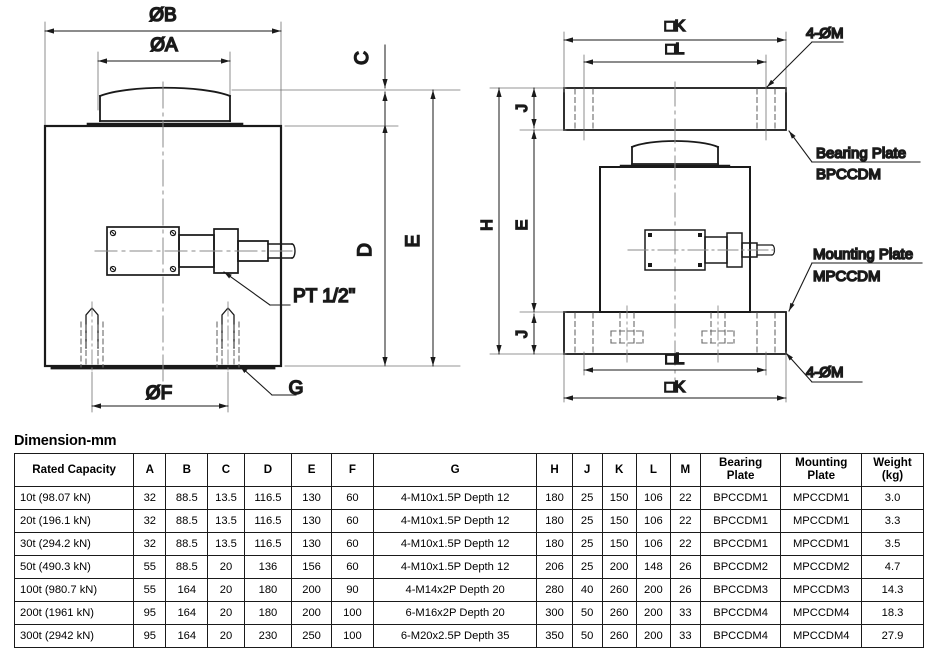 The image size is (938, 653). Describe the element at coordinates (653, 470) in the screenshot. I see `th-l: L` at that location.